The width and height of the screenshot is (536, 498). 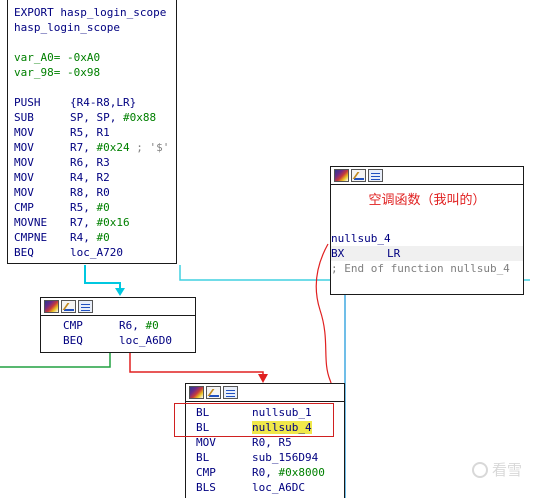 What do you see at coordinates (278, 487) in the screenshot?
I see `asm-operand: loc_A6DC` at bounding box center [278, 487].